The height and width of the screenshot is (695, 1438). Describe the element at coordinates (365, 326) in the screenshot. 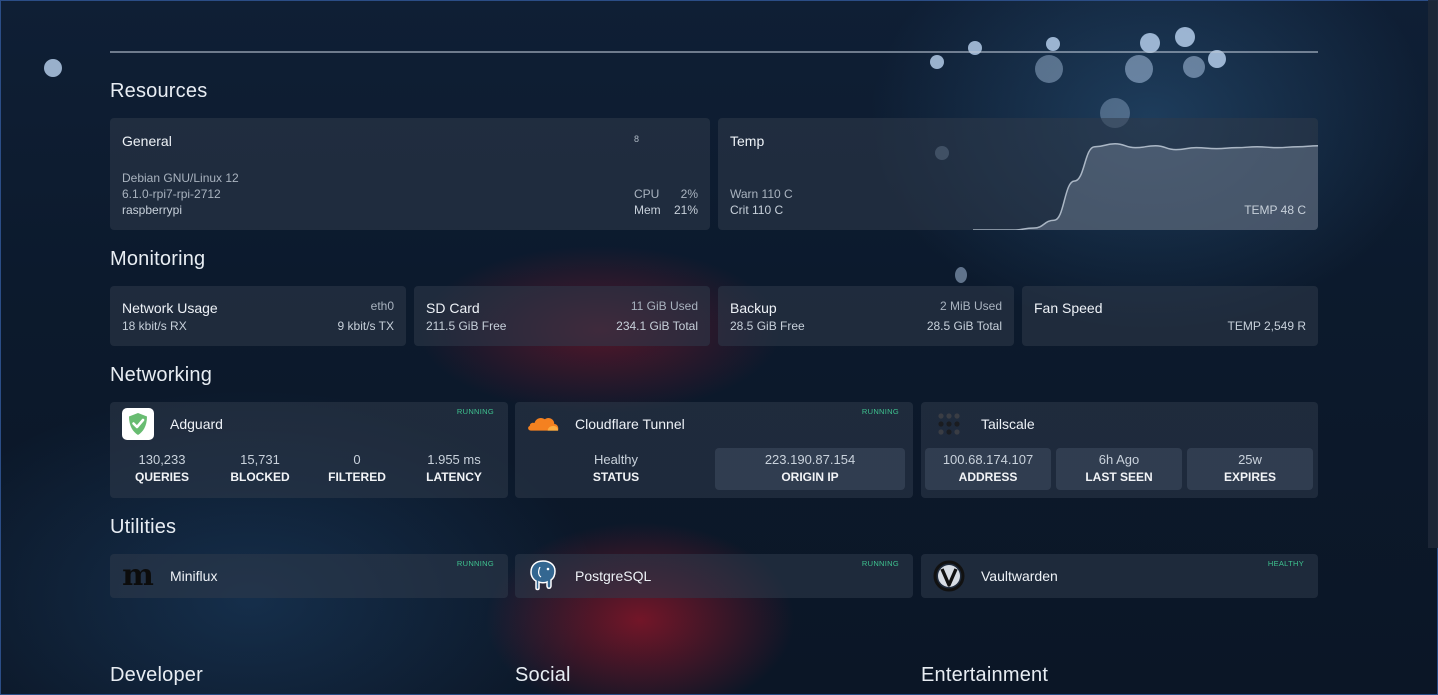

I see `monitor-tx: 9 kbit/s TX` at that location.